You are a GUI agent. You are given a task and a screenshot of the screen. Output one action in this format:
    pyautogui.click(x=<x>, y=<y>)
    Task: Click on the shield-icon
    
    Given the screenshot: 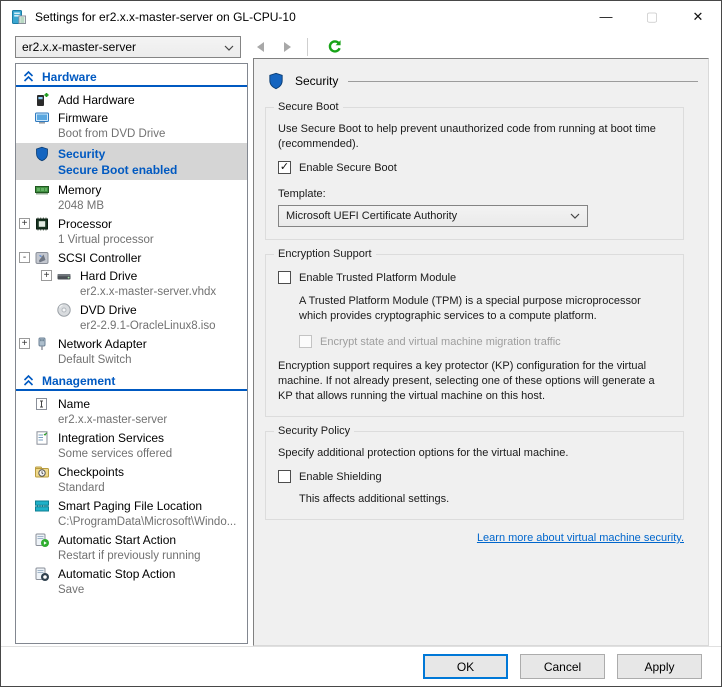 What is the action you would take?
    pyautogui.click(x=42, y=154)
    